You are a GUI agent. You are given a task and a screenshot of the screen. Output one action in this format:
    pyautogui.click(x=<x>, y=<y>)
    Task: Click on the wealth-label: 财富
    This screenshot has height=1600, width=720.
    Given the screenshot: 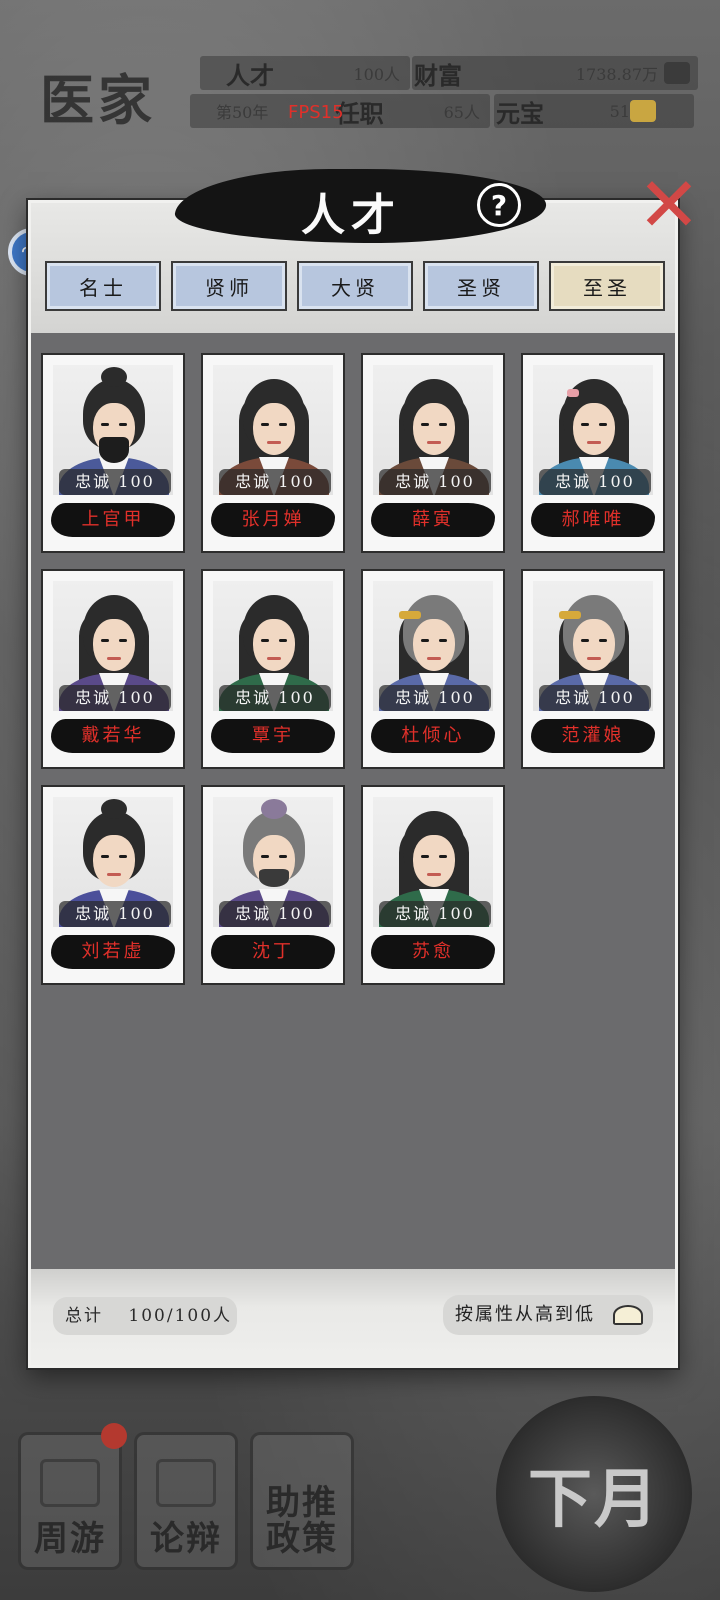 What is the action you would take?
    pyautogui.click(x=438, y=75)
    